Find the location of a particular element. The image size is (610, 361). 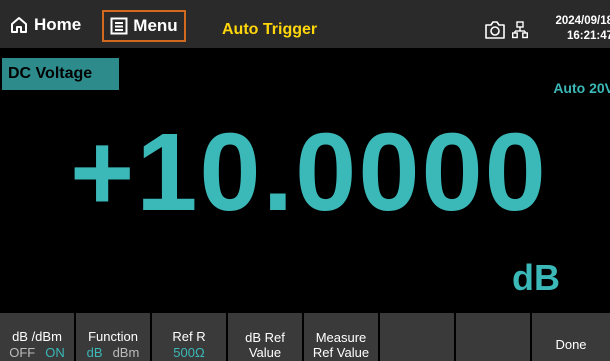

softkey-label-line2: Ref Value is located at coordinates (341, 352).